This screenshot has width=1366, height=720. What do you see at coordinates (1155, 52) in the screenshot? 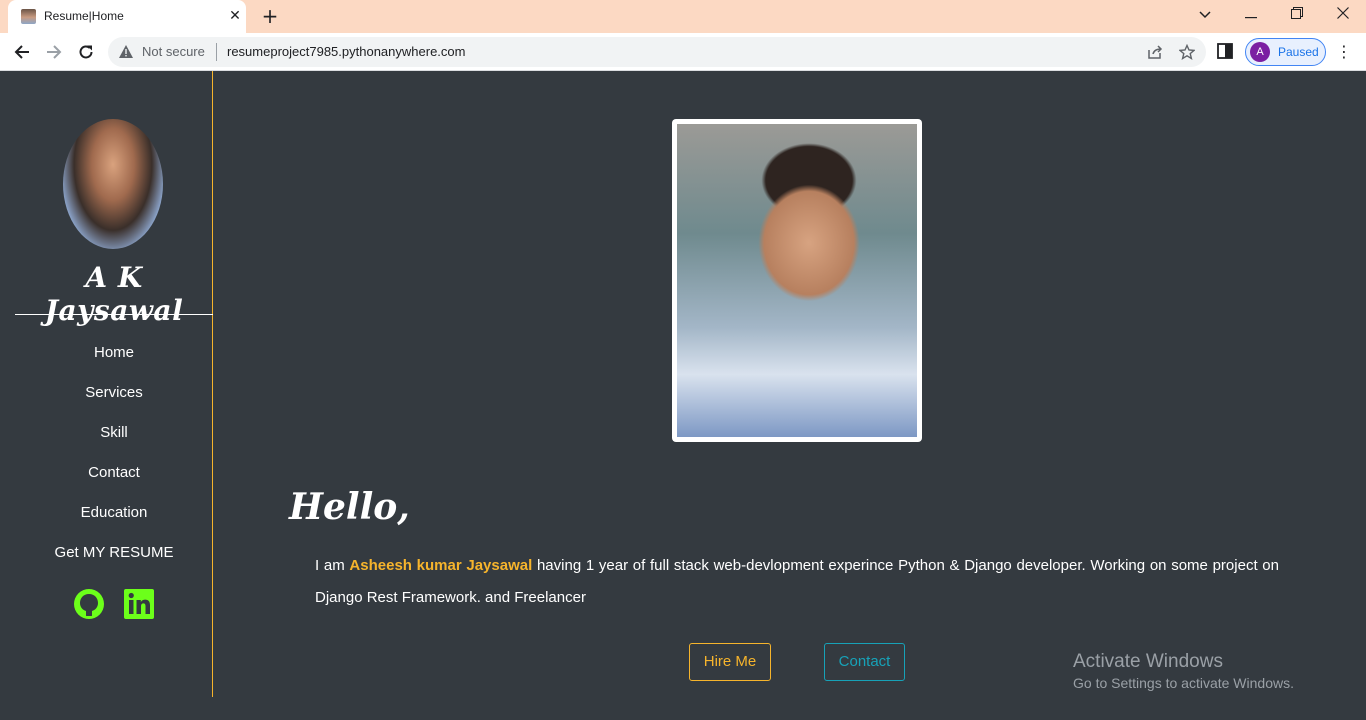
I see `share-icon` at bounding box center [1155, 52].